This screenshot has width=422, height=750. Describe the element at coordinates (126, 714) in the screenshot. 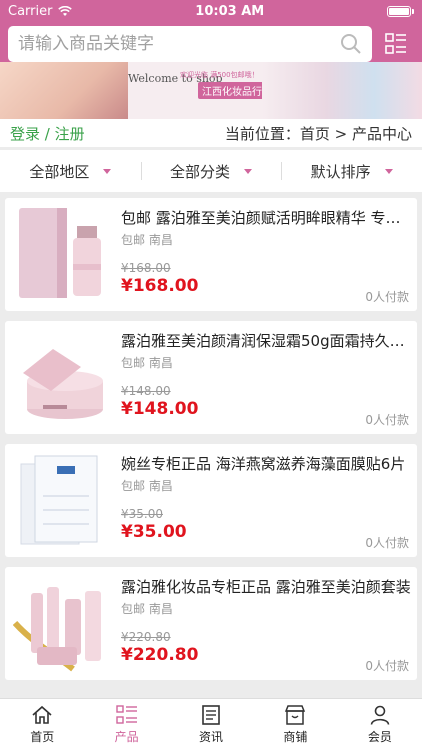

I see `product-list-icon` at that location.